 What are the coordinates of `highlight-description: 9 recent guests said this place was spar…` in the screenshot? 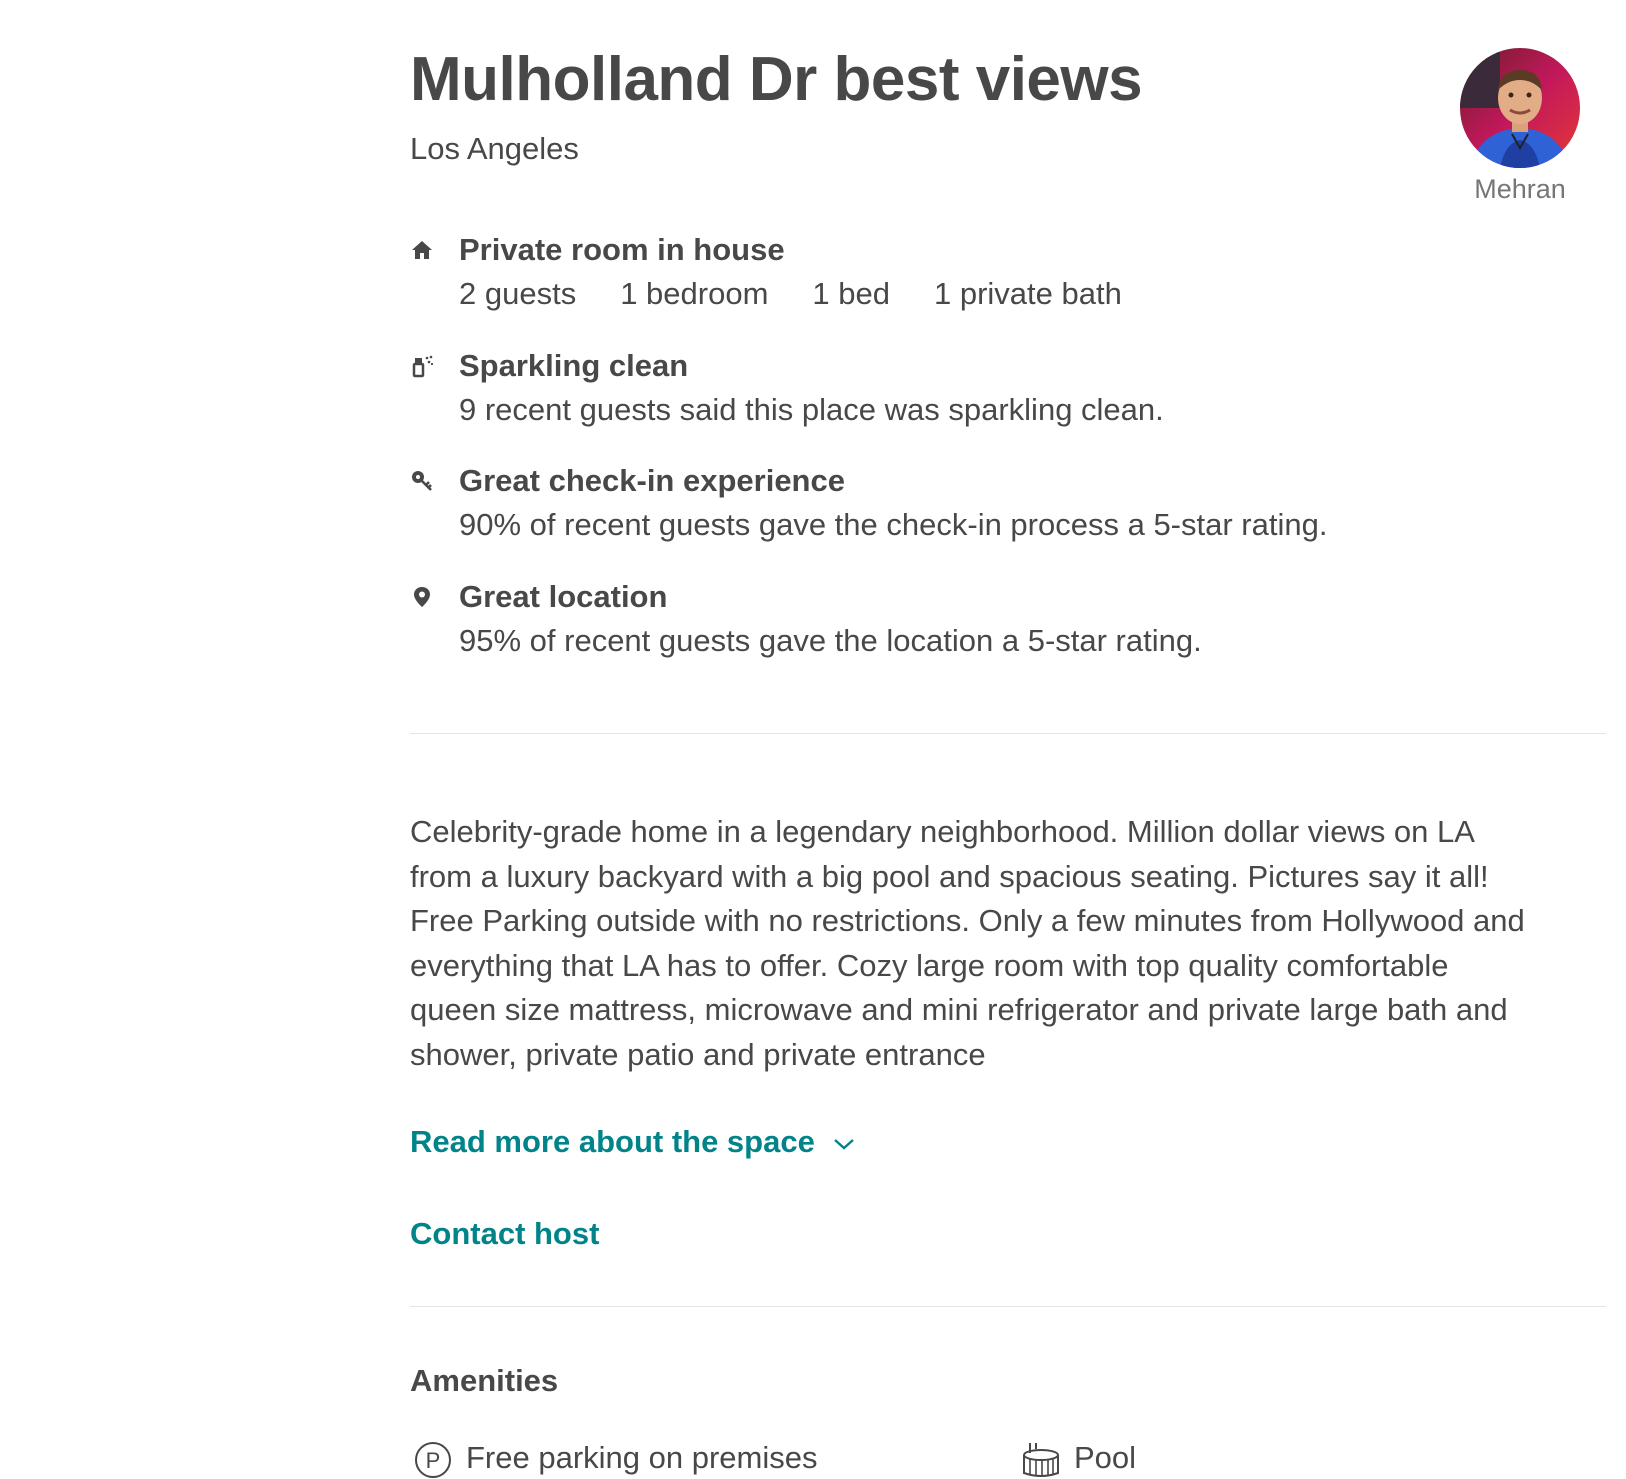 It's located at (811, 409).